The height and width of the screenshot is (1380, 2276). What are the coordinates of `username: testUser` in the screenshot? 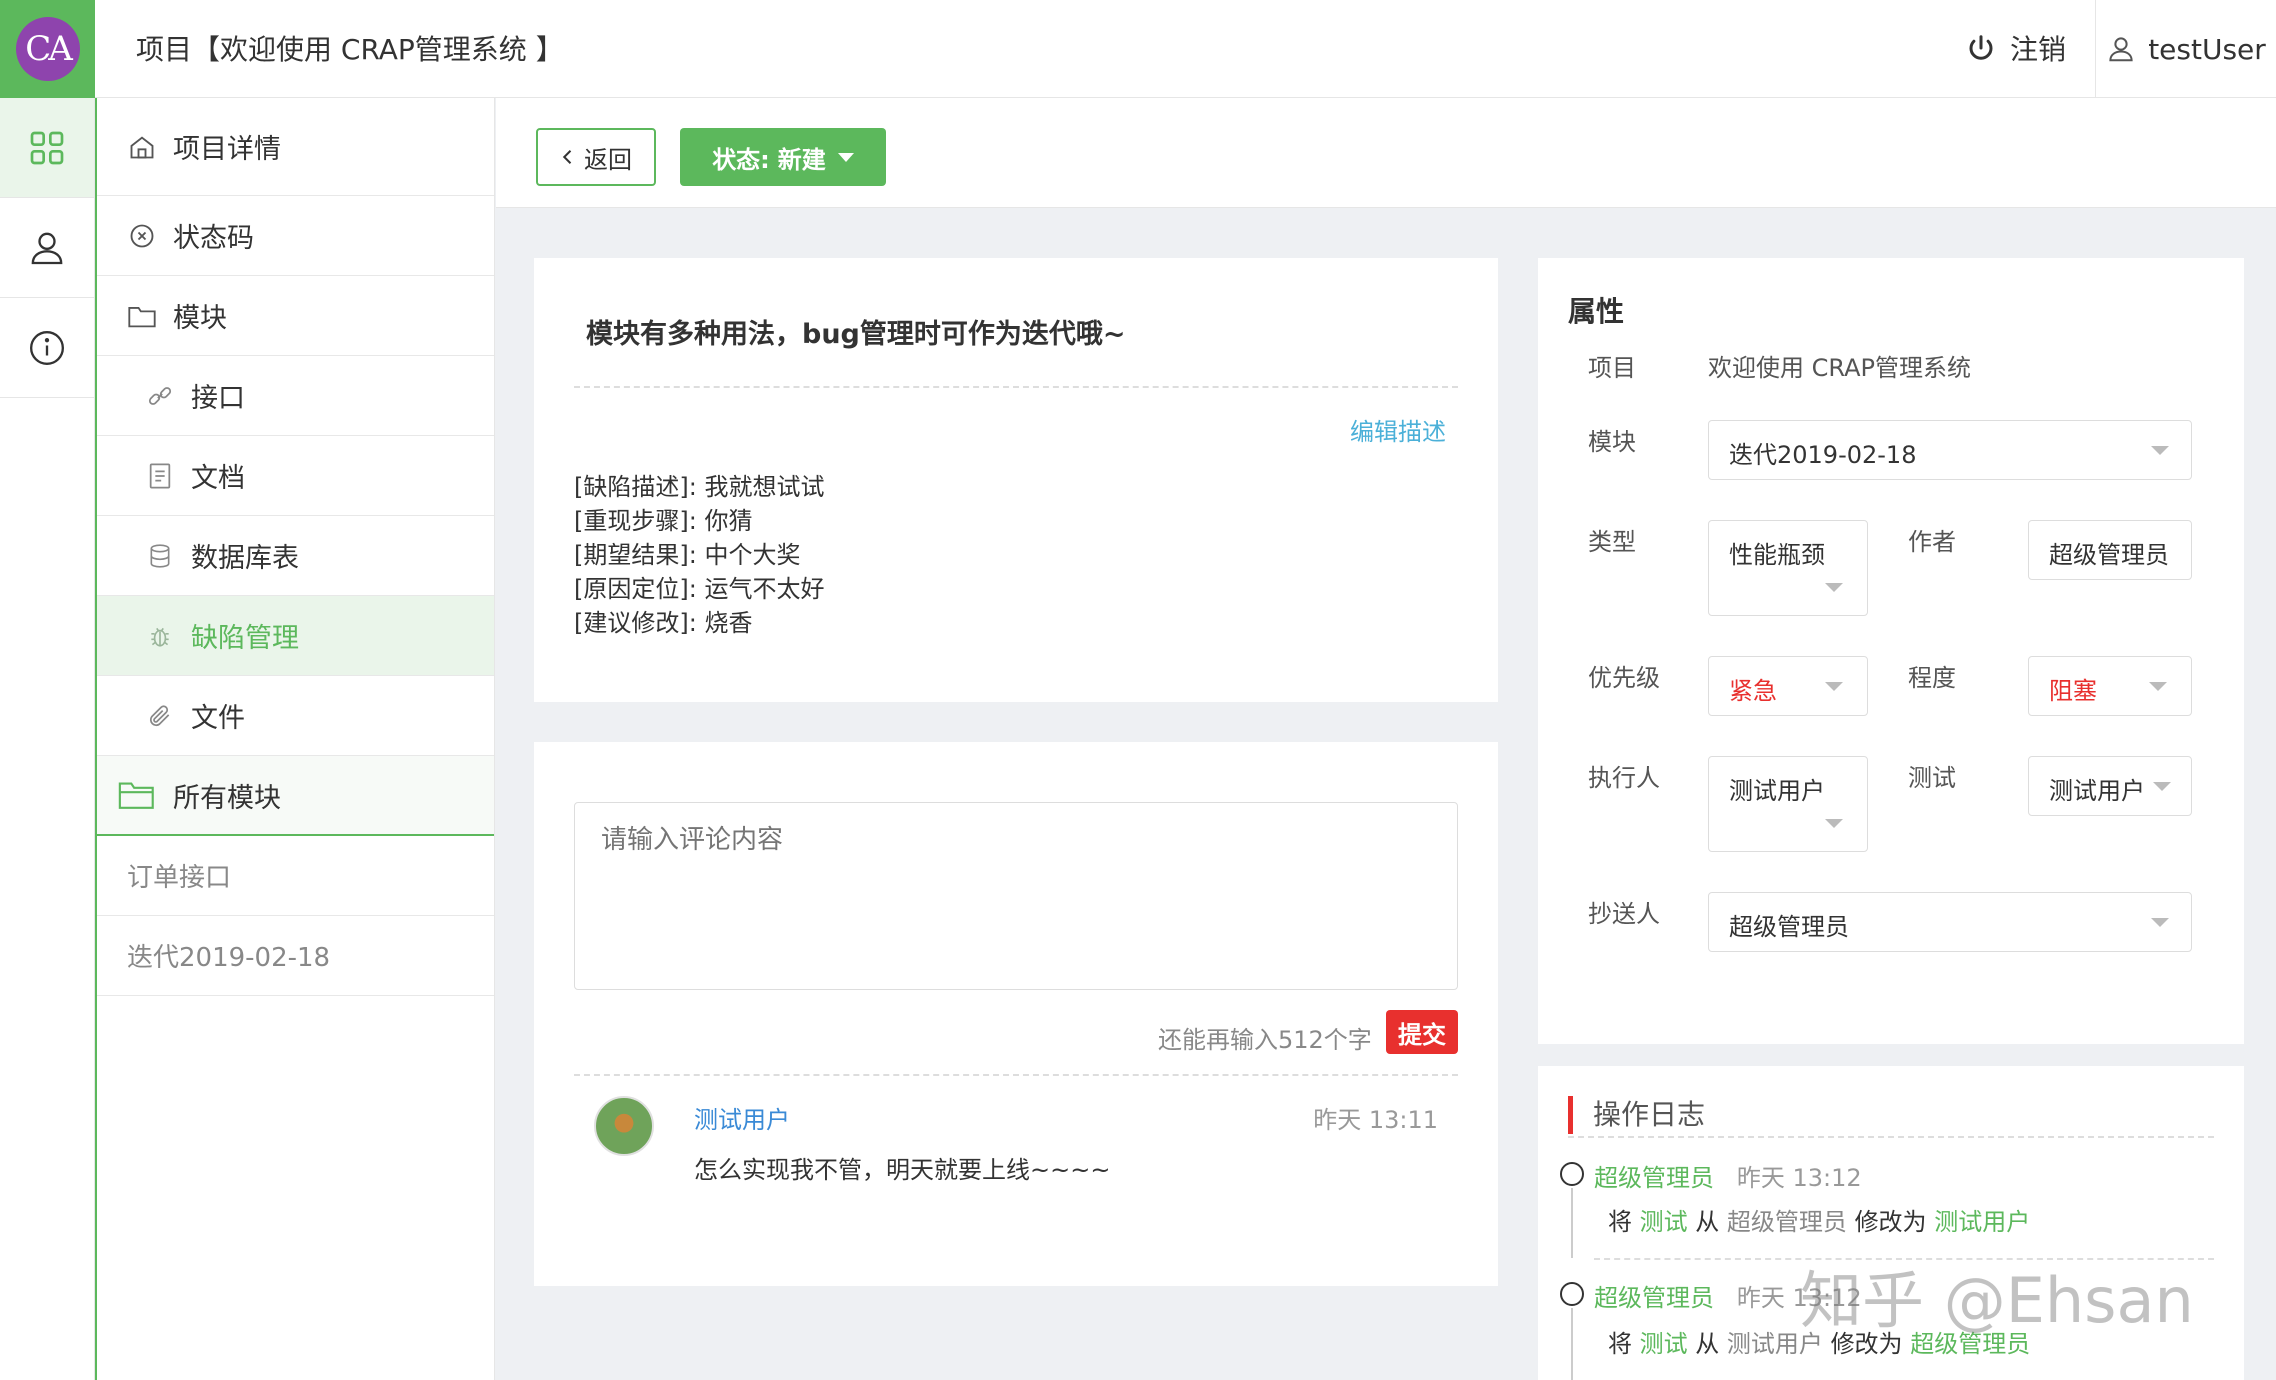 It's located at (2207, 49).